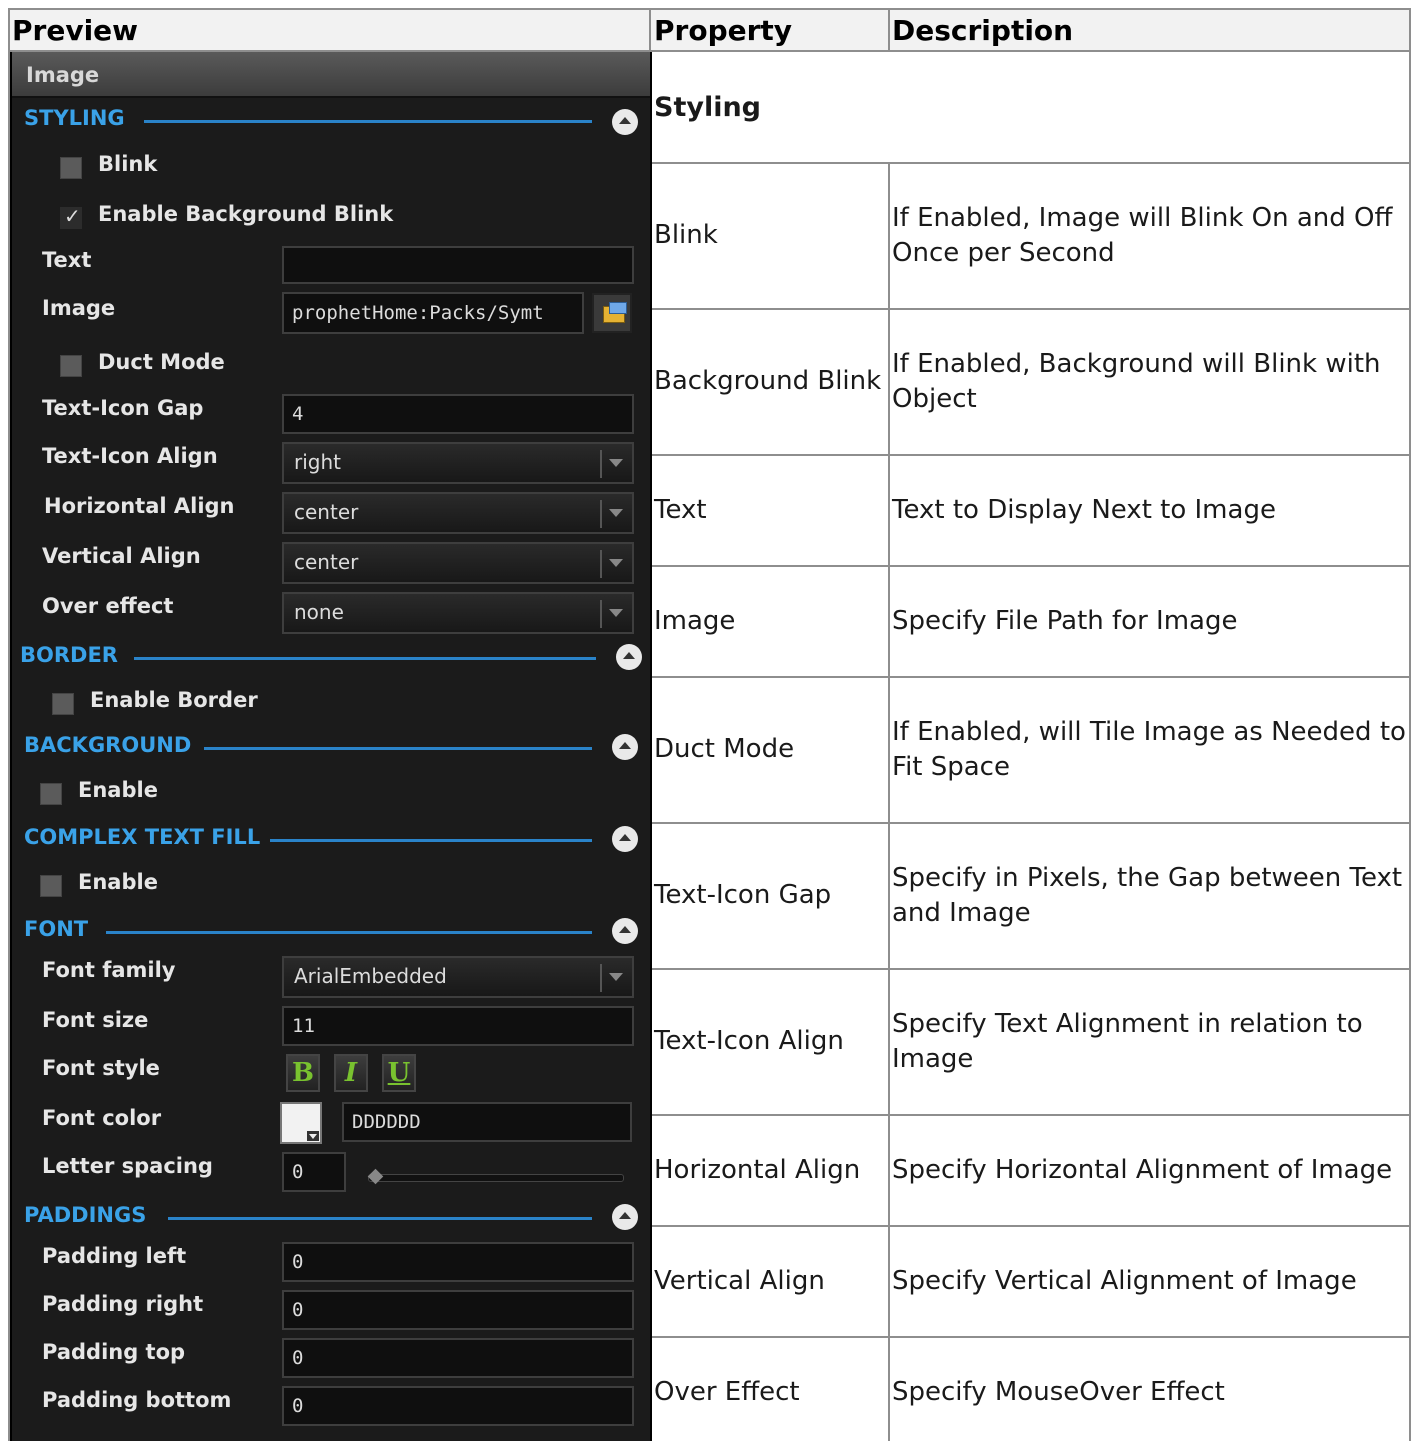  Describe the element at coordinates (680, 510) in the screenshot. I see `table-row-property: Text` at that location.